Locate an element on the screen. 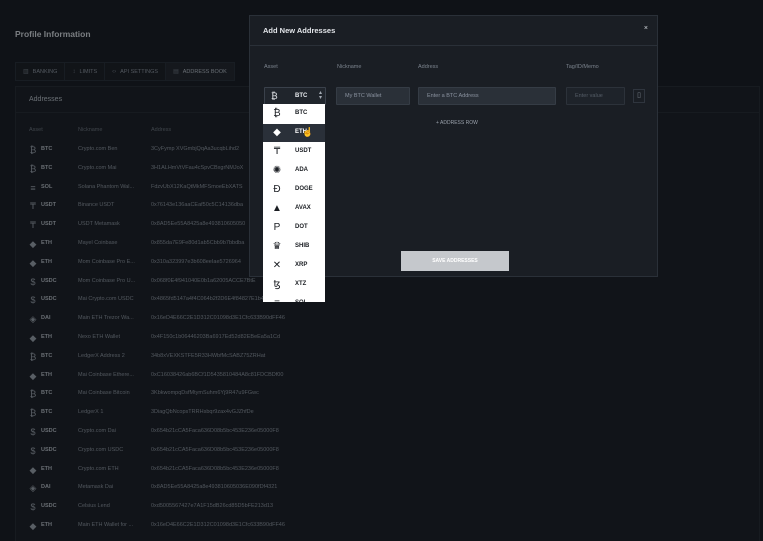  ada-icon: ✺ is located at coordinates (277, 170).